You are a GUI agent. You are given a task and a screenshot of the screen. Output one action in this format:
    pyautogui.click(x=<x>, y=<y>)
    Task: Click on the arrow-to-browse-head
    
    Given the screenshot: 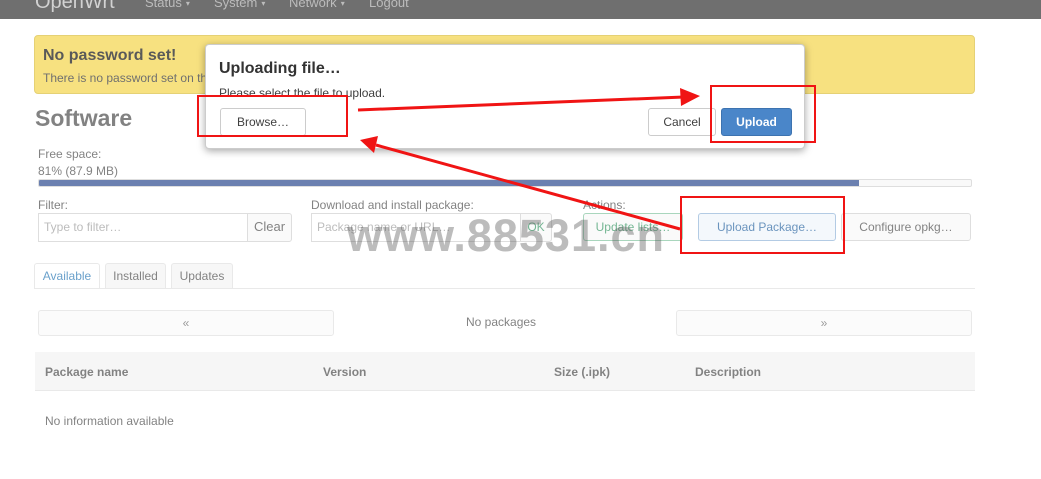 What is the action you would take?
    pyautogui.click(x=369, y=144)
    